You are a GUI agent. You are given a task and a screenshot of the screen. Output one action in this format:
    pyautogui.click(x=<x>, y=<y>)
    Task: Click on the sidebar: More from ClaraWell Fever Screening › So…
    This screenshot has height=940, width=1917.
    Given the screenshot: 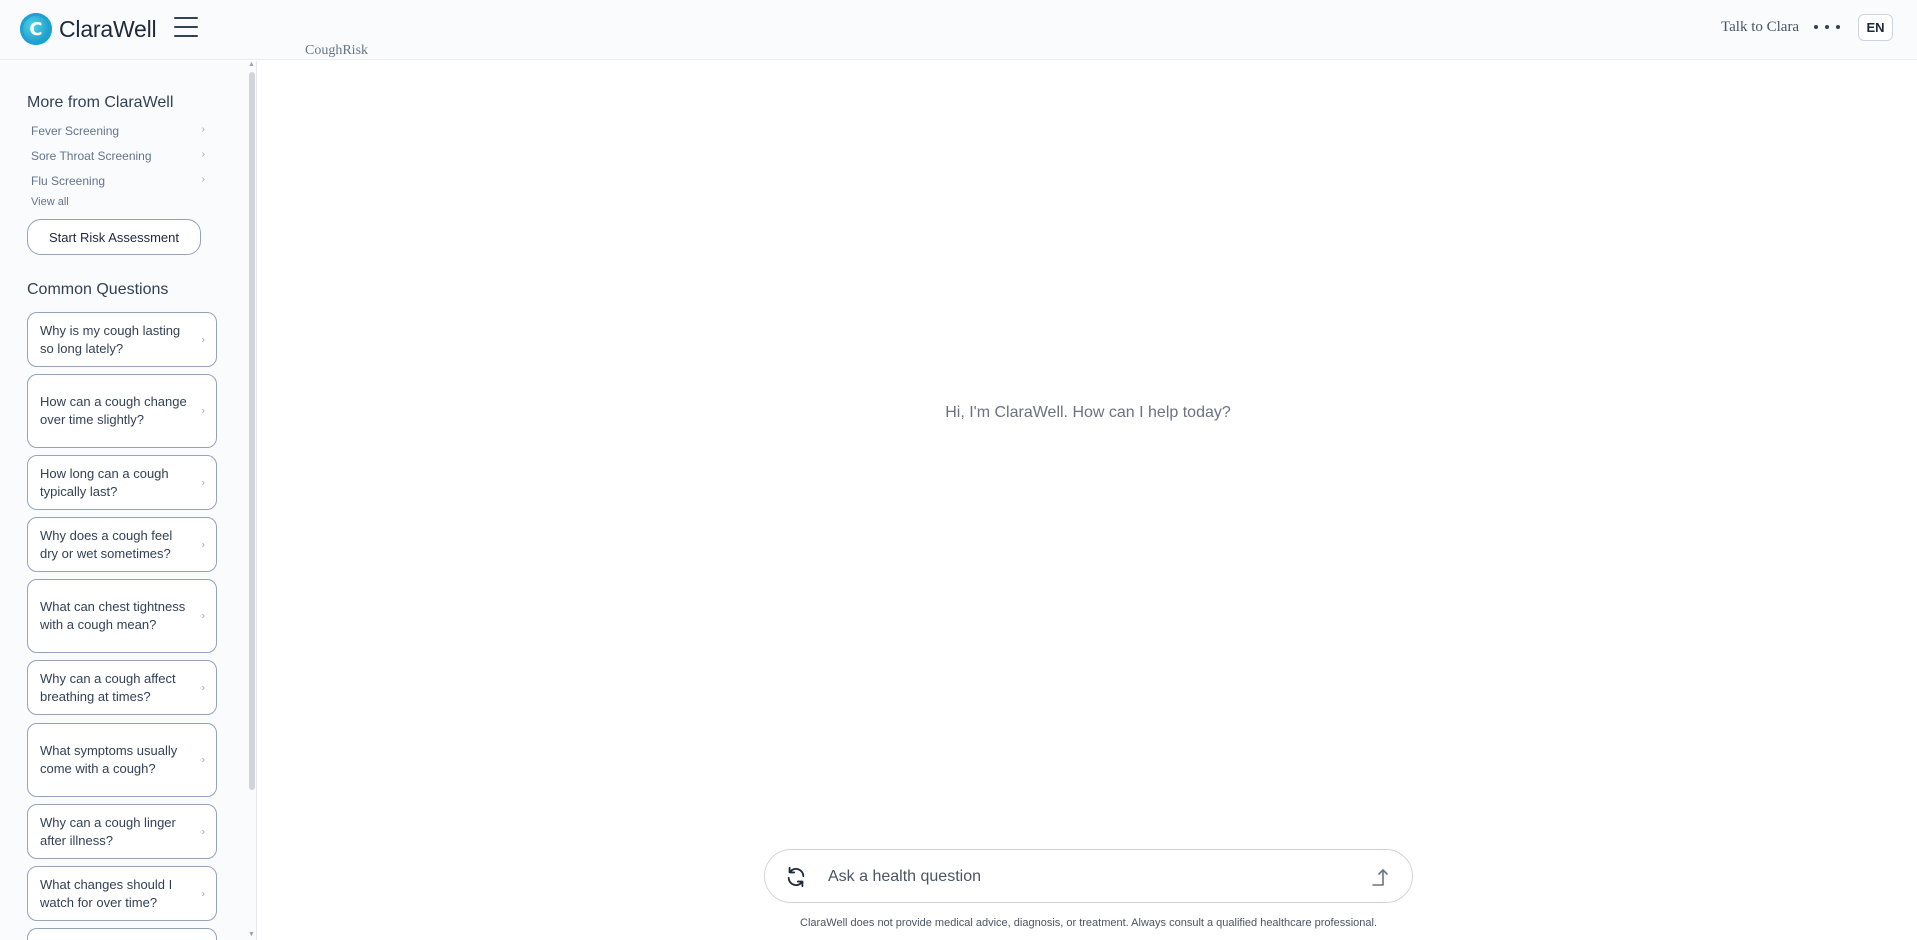 What is the action you would take?
    pyautogui.click(x=128, y=500)
    